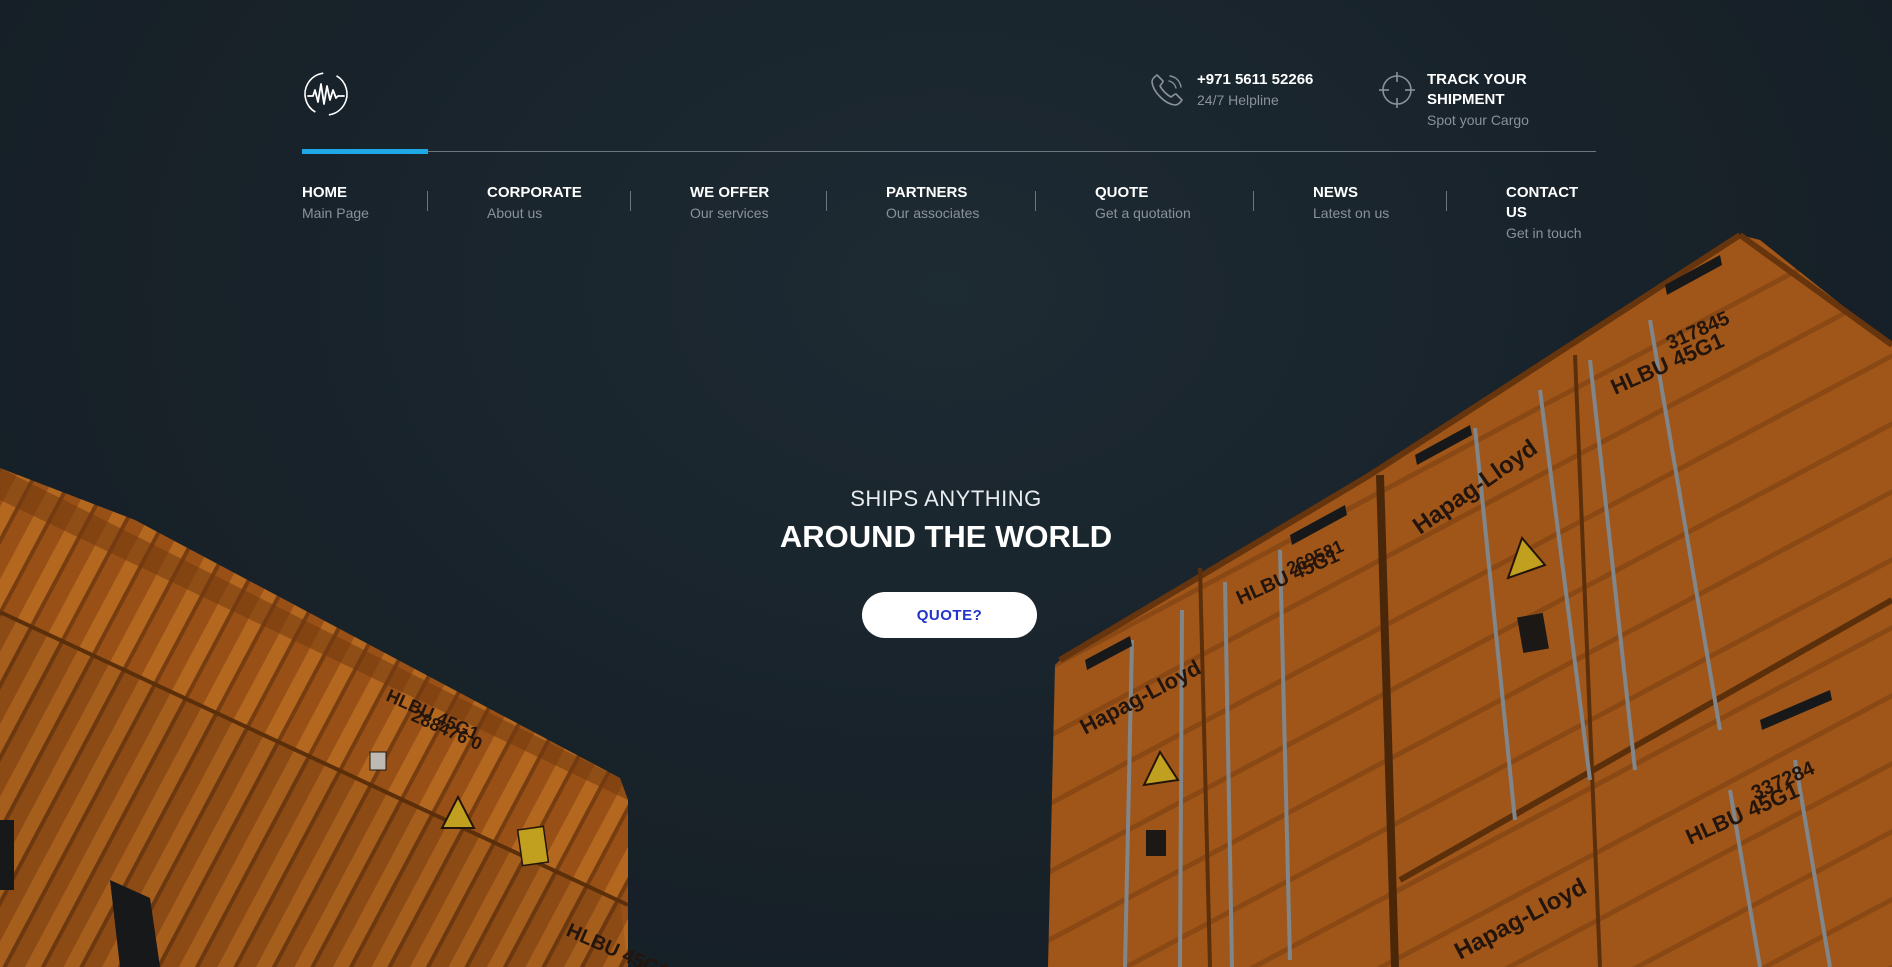  Describe the element at coordinates (932, 203) in the screenshot. I see `nav-item-partners: PARTNERS Our associates` at that location.